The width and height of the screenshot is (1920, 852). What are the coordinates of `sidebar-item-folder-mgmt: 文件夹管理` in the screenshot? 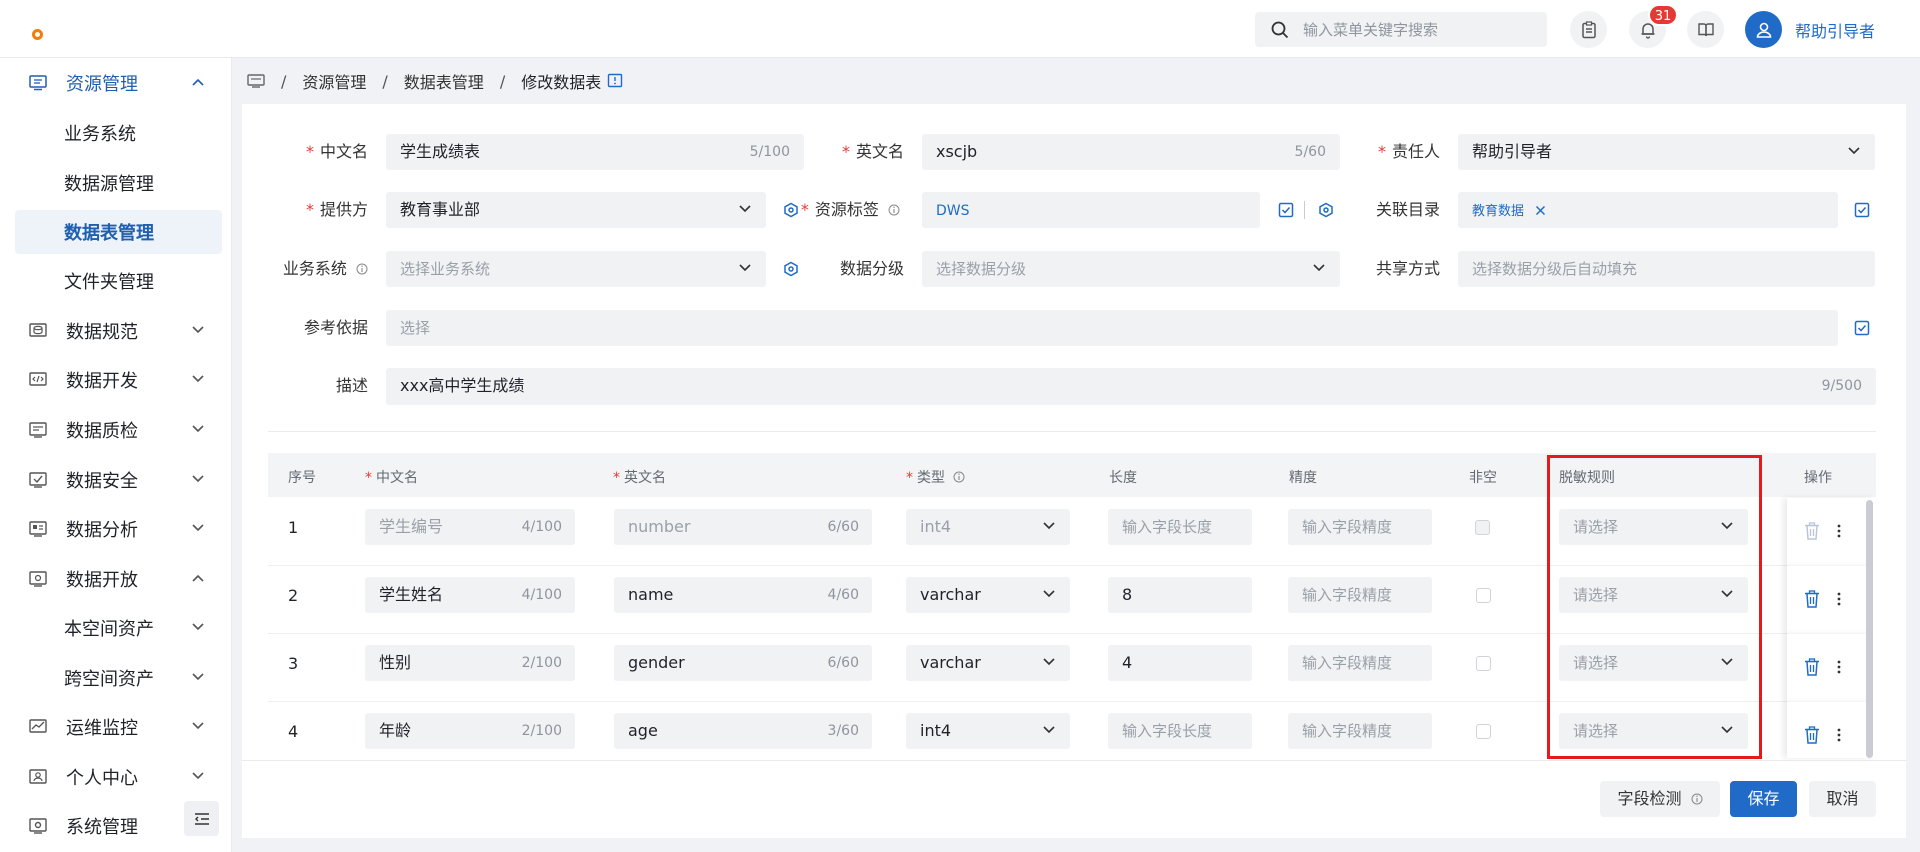 It's located at (118, 281).